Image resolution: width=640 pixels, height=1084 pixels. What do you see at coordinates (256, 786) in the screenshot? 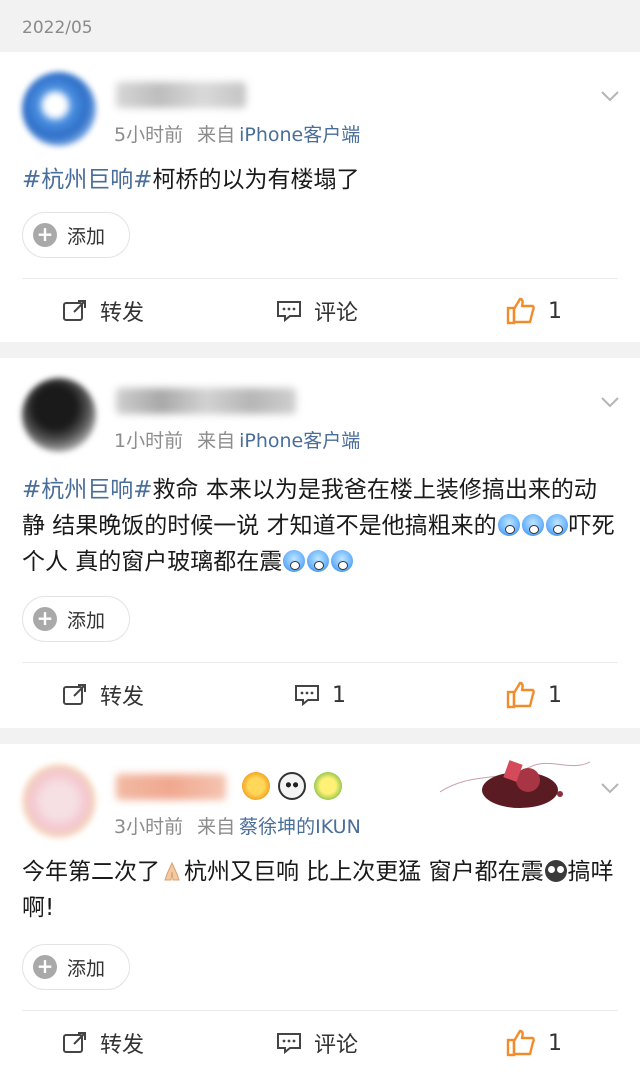
I see `crown-badge-icon` at bounding box center [256, 786].